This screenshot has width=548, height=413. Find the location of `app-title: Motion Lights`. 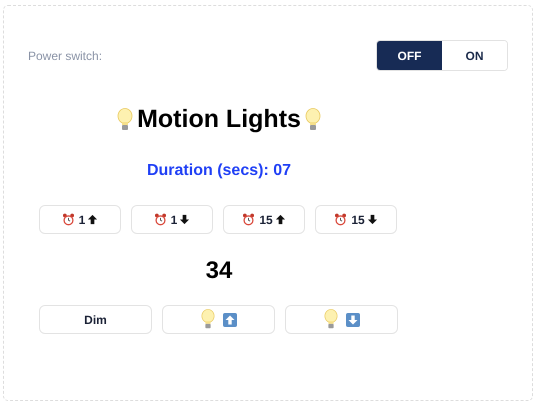

app-title: Motion Lights is located at coordinates (219, 119).